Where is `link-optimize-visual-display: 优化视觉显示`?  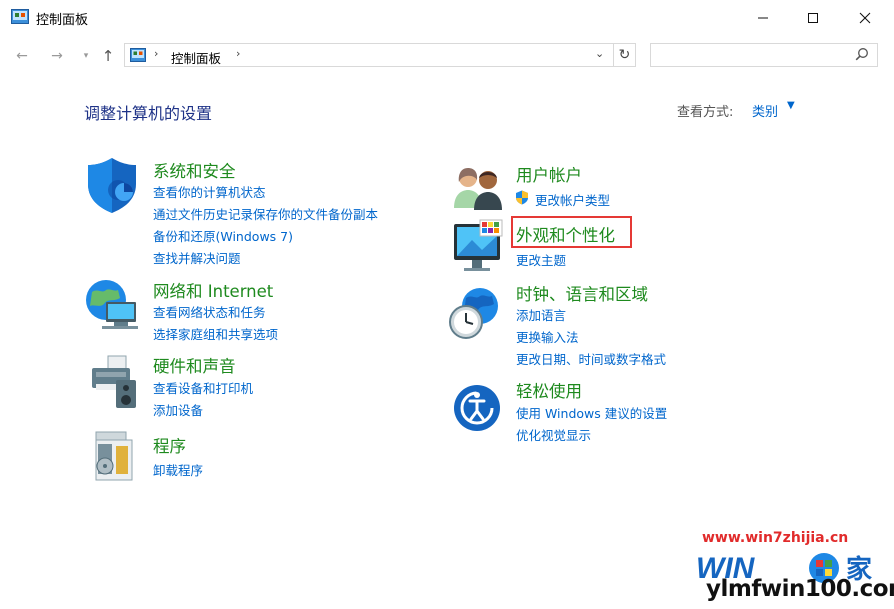
link-optimize-visual-display: 优化视觉显示 is located at coordinates (553, 434).